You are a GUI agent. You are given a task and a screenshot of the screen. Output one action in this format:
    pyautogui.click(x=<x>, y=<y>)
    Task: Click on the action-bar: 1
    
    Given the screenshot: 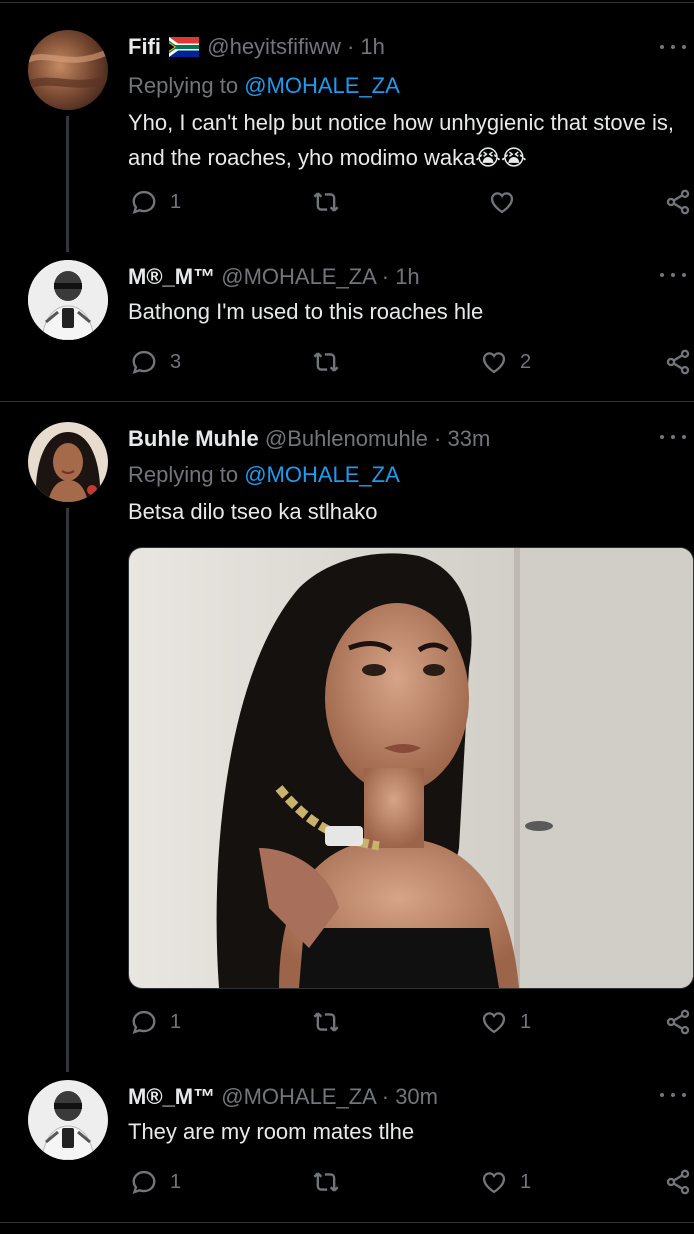 What is the action you would take?
    pyautogui.click(x=411, y=205)
    